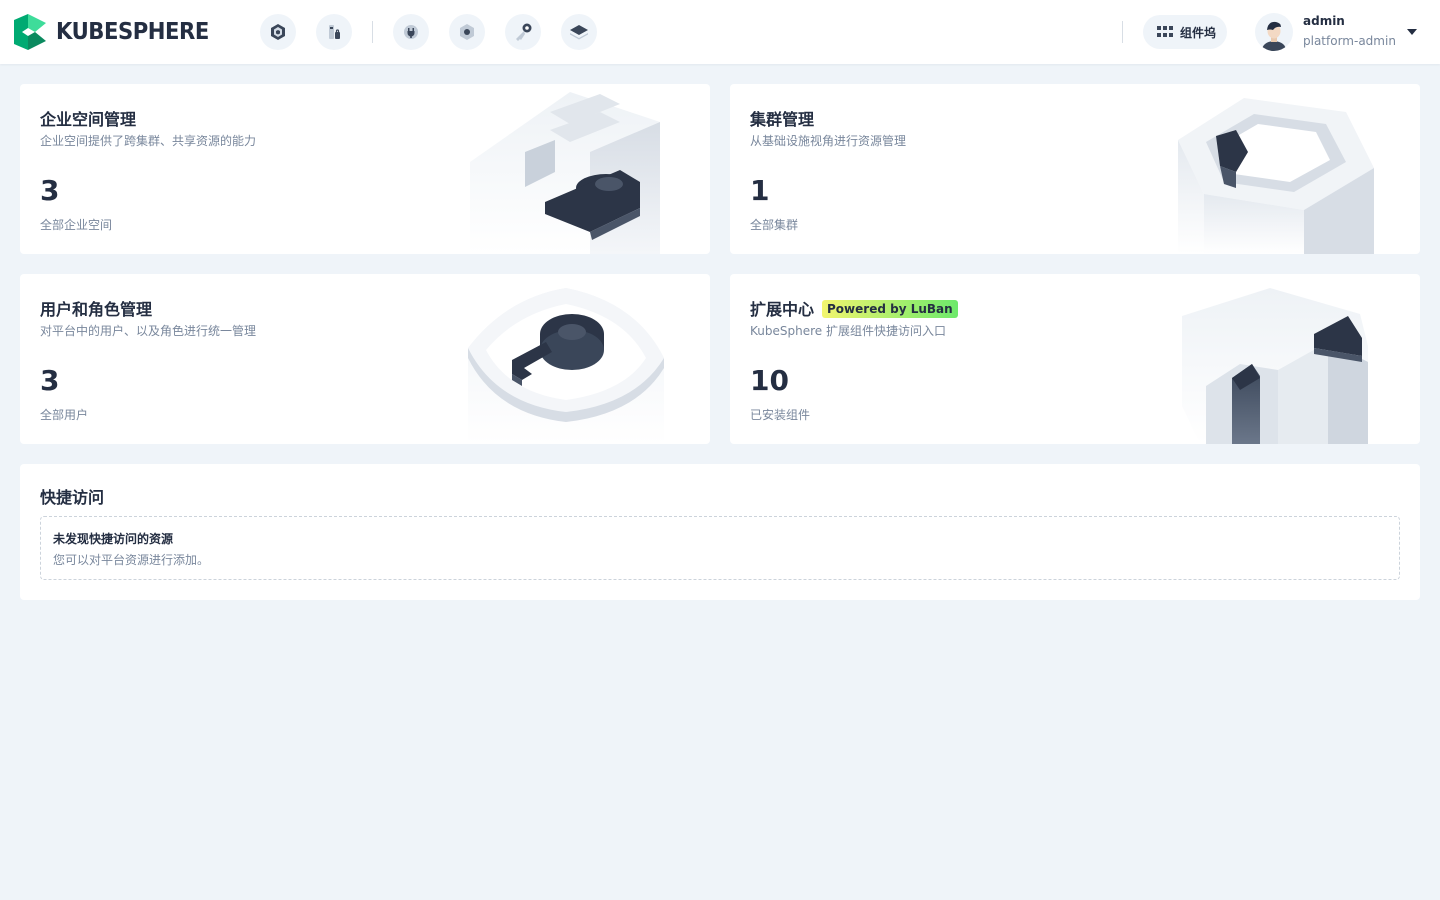  Describe the element at coordinates (1349, 41) in the screenshot. I see `user-role: platform-admin` at that location.